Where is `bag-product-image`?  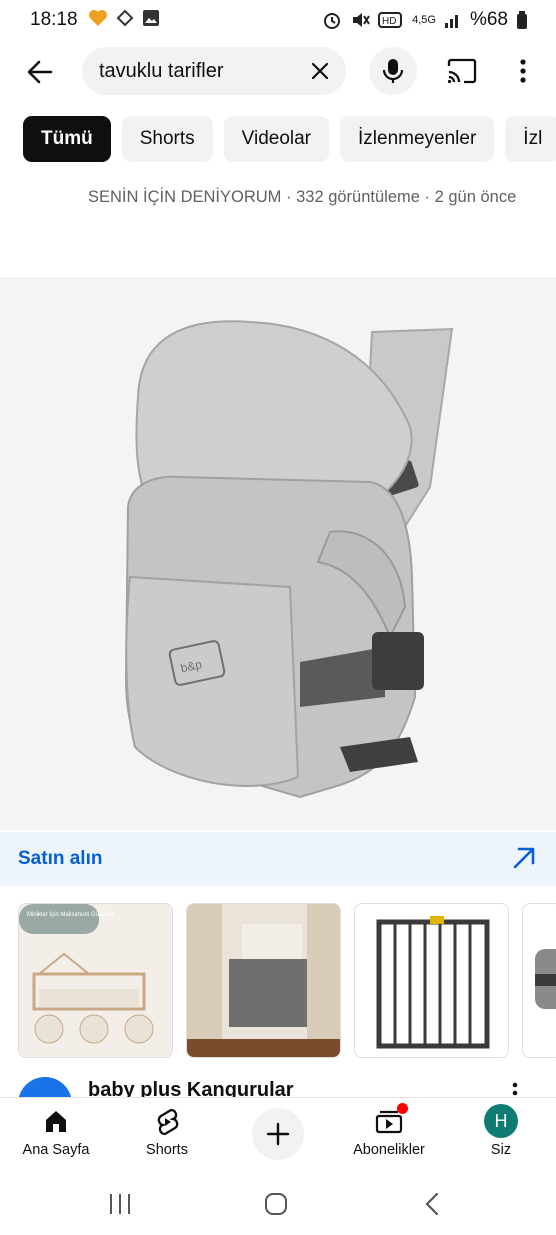
bag-product-image is located at coordinates (539, 980).